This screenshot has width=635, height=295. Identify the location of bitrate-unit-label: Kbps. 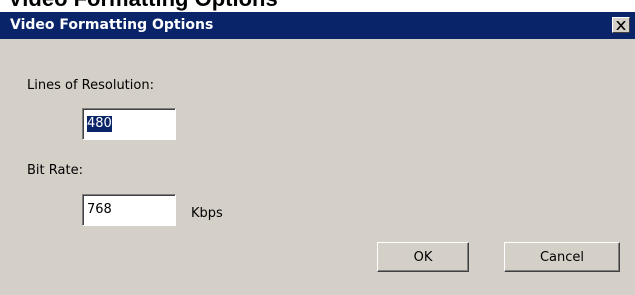
(207, 213).